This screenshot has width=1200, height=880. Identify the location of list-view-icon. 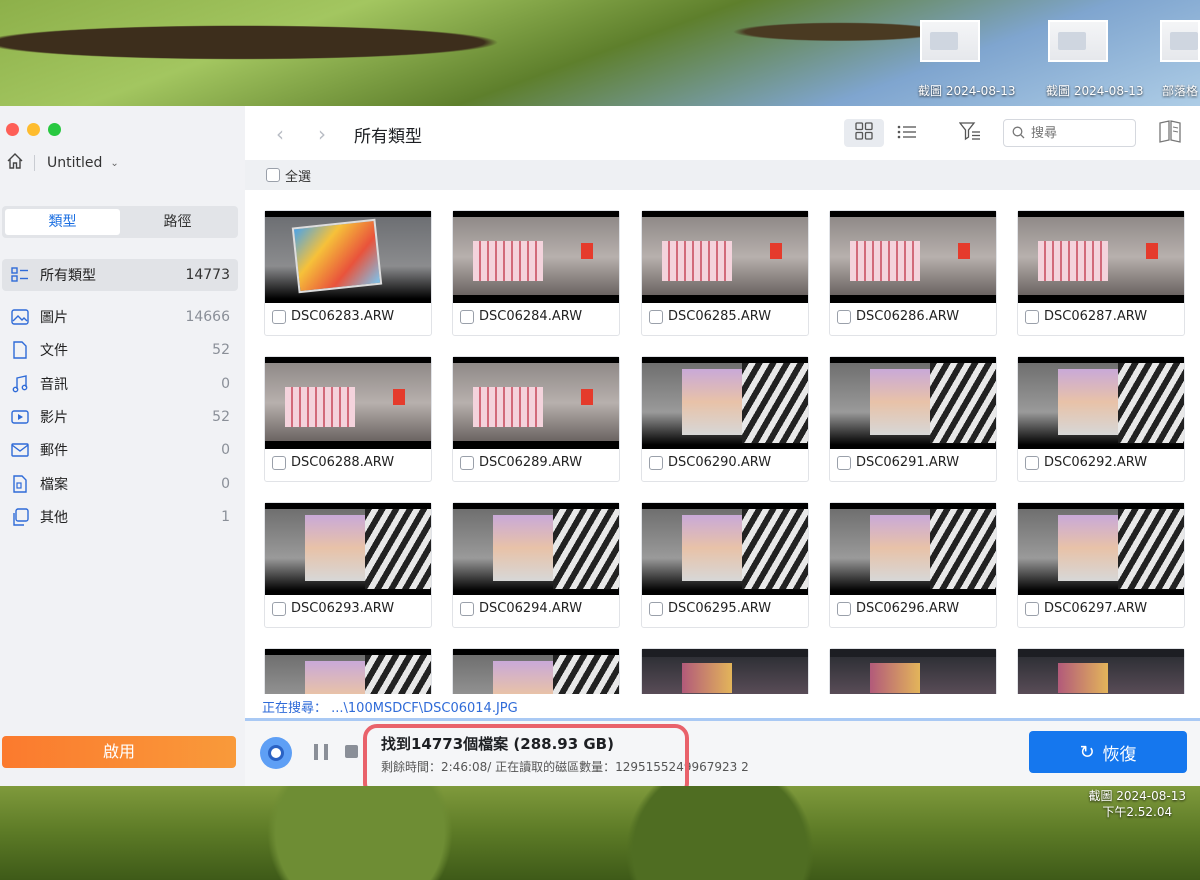
(907, 133).